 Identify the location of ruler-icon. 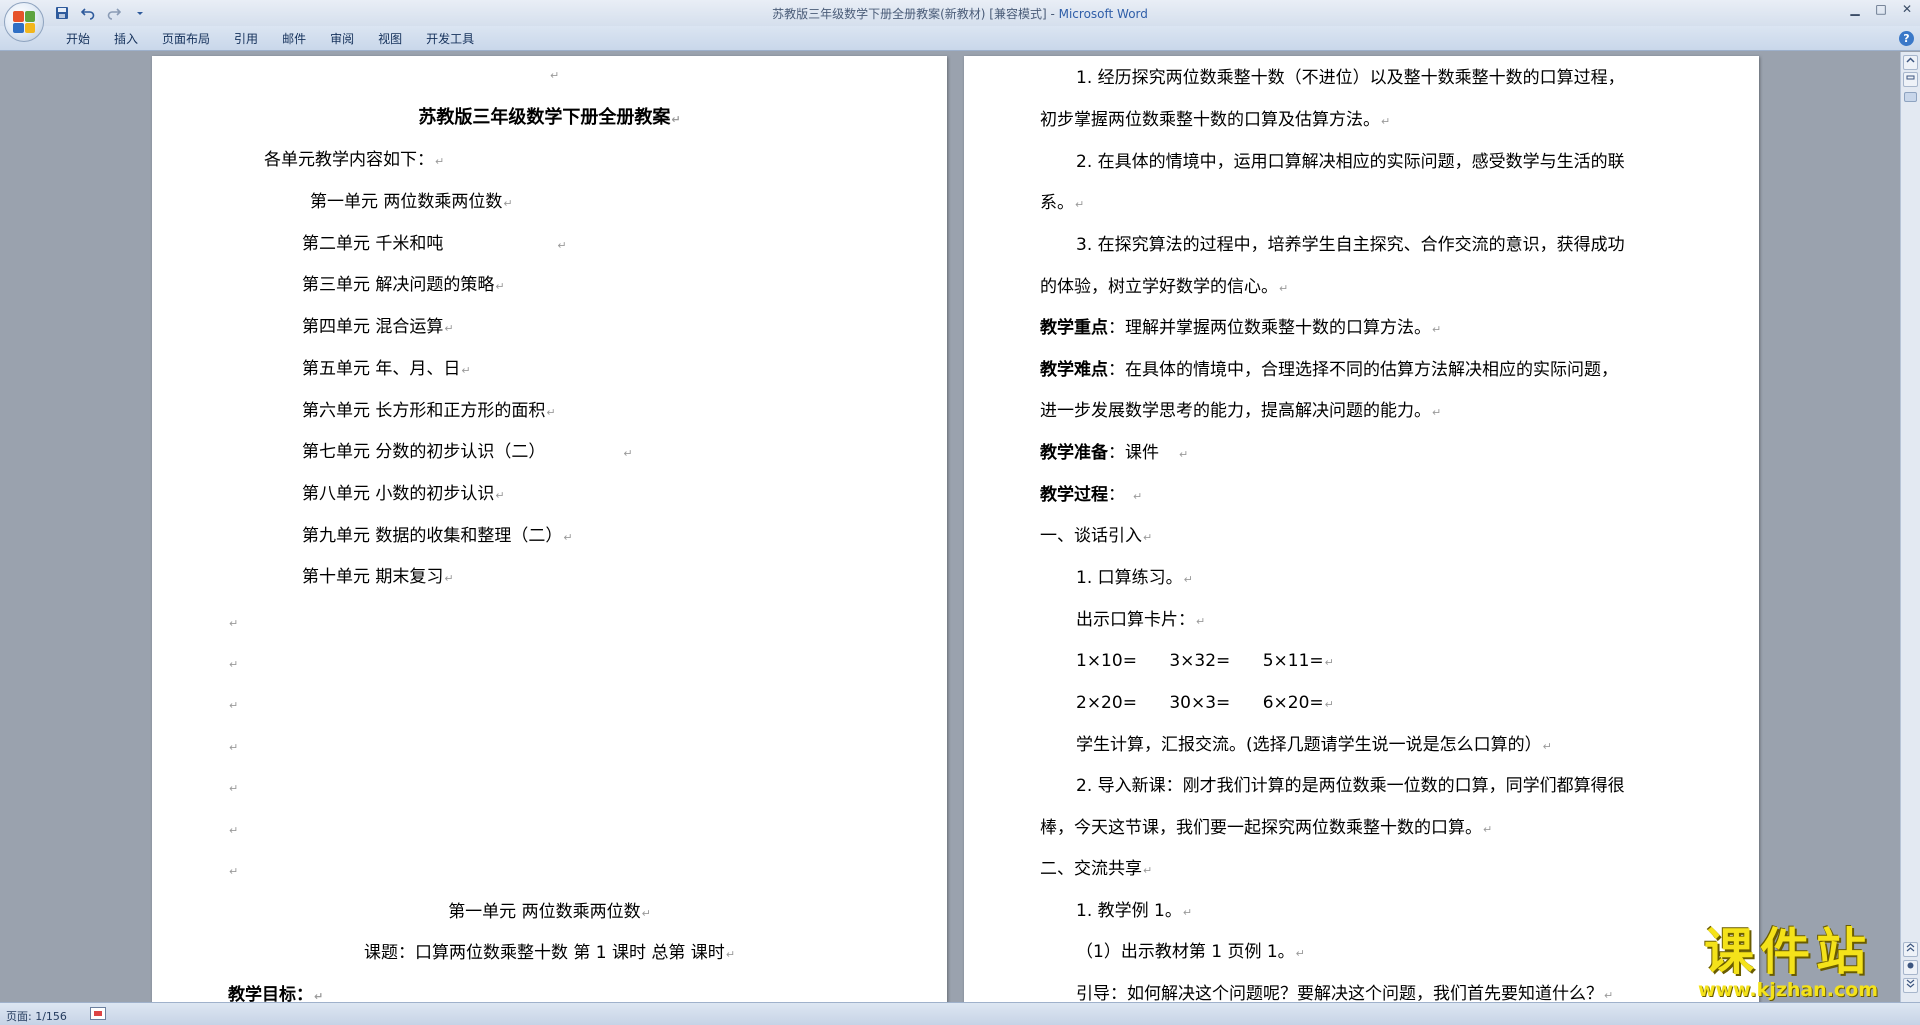
(1910, 77).